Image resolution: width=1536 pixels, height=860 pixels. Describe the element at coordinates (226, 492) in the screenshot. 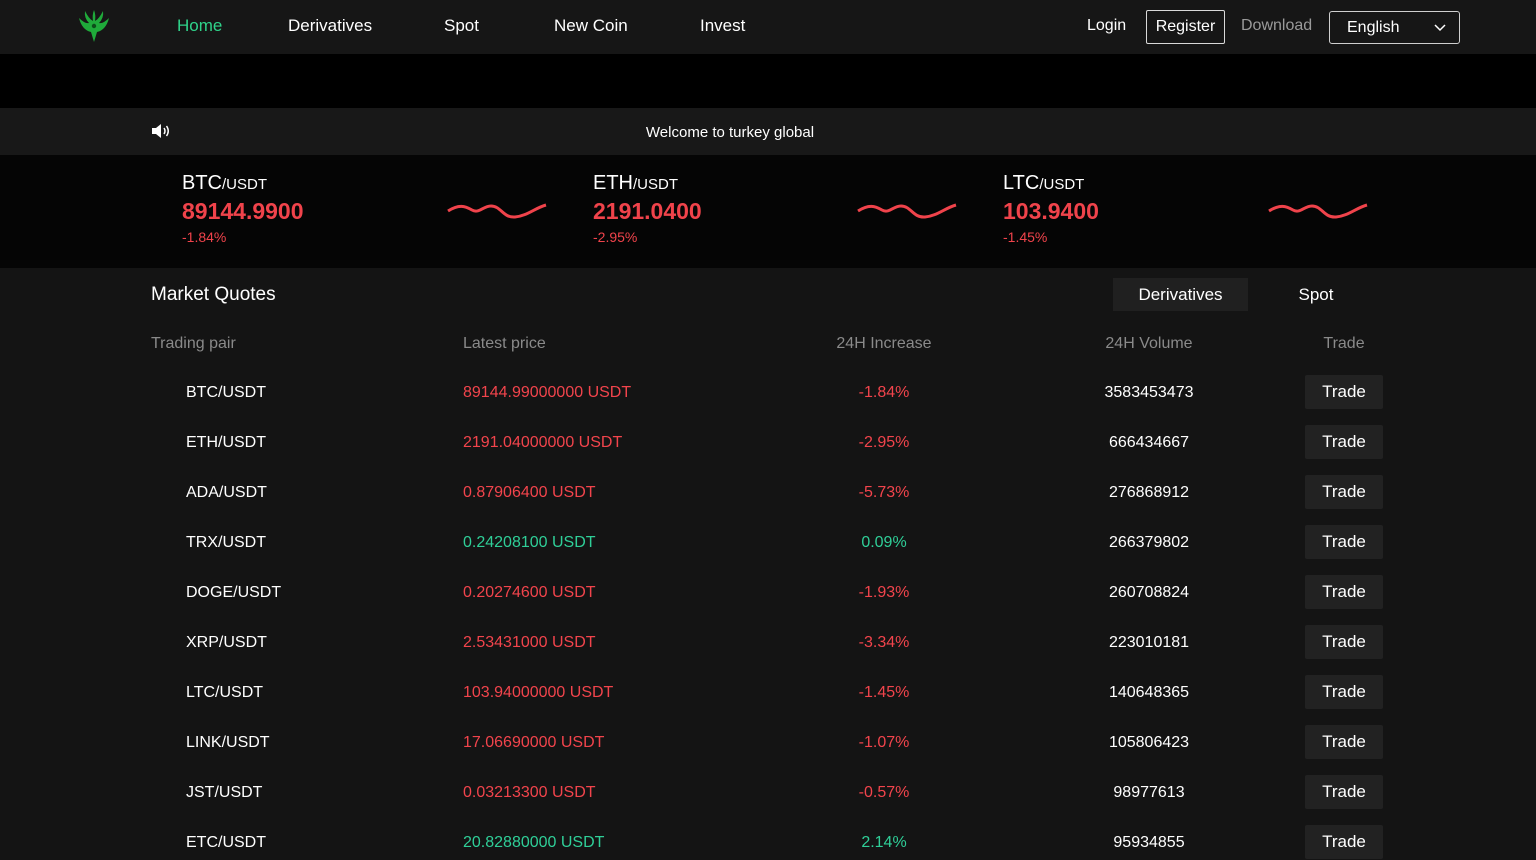

I see `pair-cell: ADA/USDT` at that location.